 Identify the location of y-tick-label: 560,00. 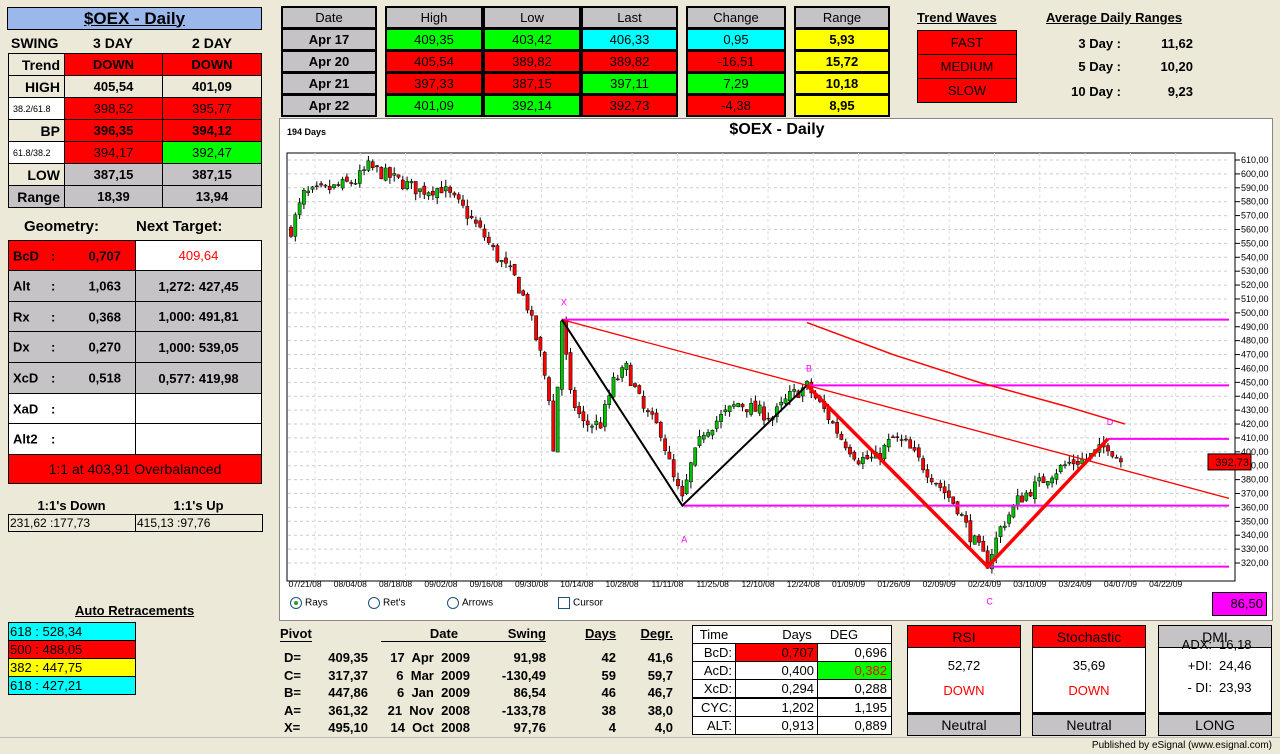
(1255, 229).